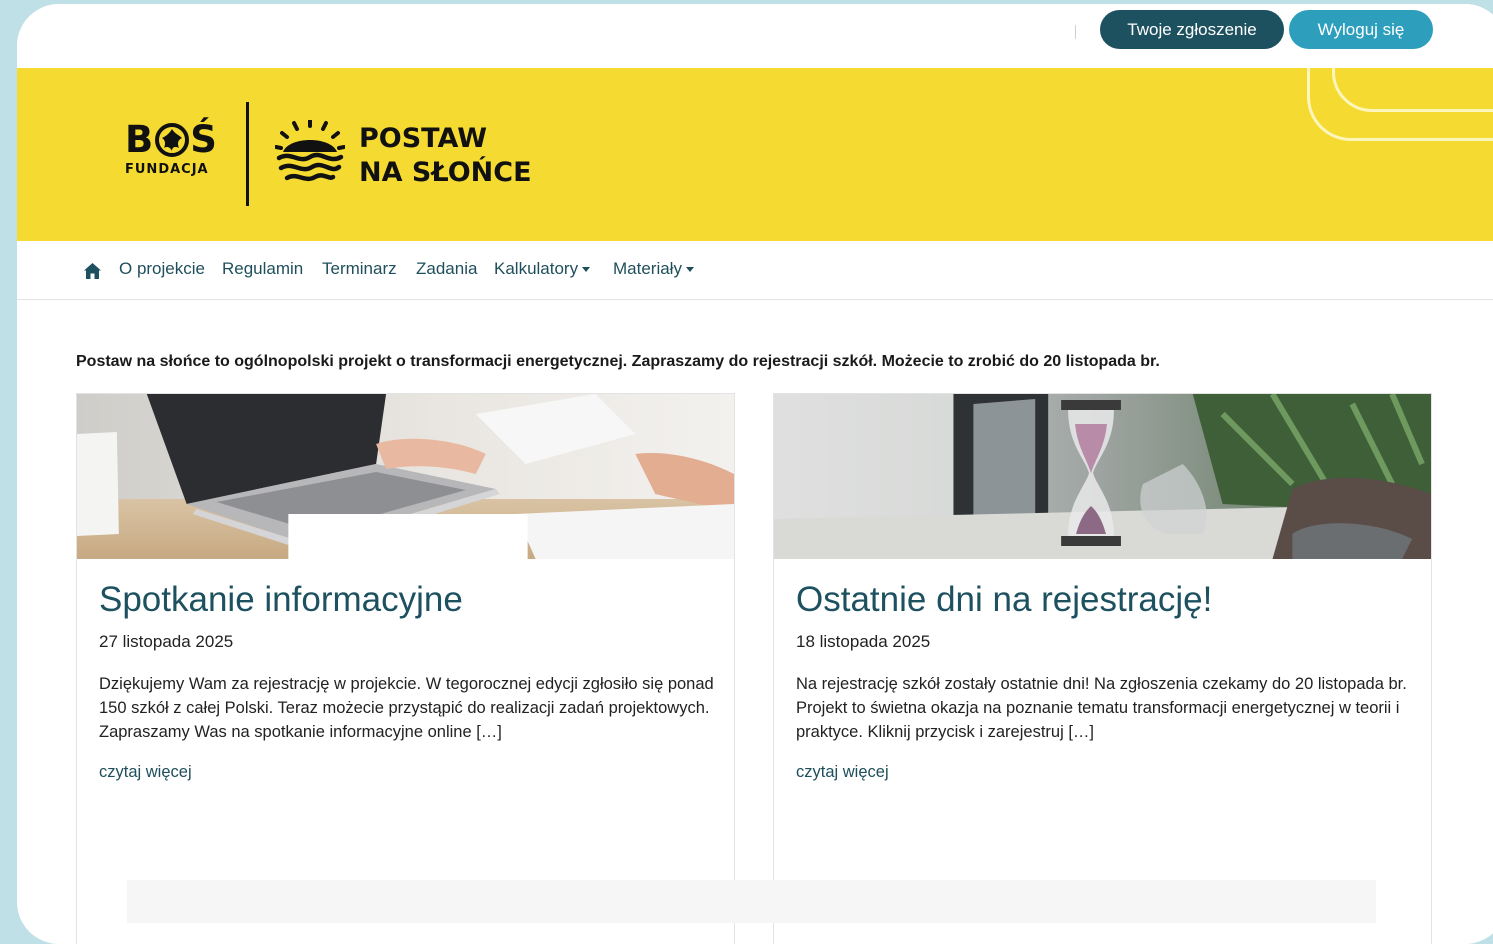 The image size is (1493, 944). Describe the element at coordinates (863, 641) in the screenshot. I see `news-date: 18 listopada 2025` at that location.